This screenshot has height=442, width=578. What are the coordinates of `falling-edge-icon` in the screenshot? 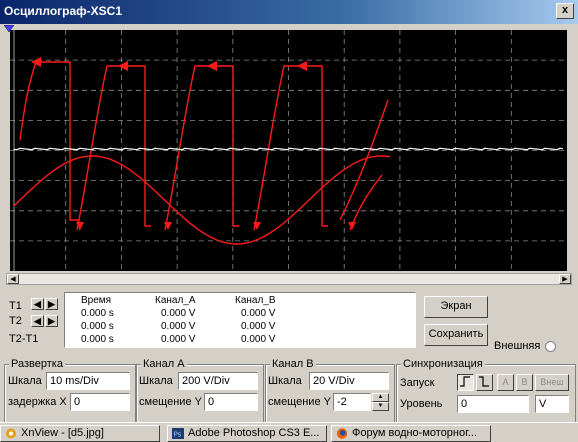 It's located at (484, 381).